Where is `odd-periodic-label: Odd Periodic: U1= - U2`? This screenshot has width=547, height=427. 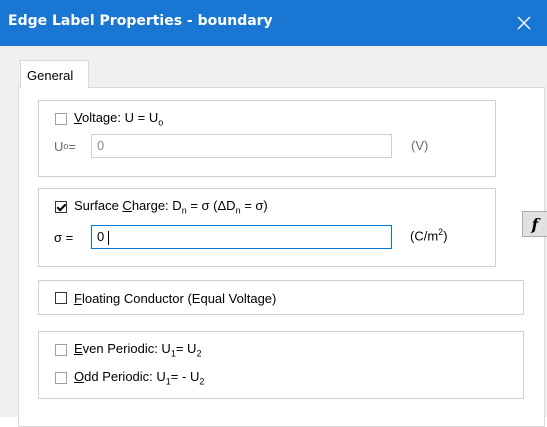
odd-periodic-label: Odd Periodic: U1= - U2 is located at coordinates (139, 378).